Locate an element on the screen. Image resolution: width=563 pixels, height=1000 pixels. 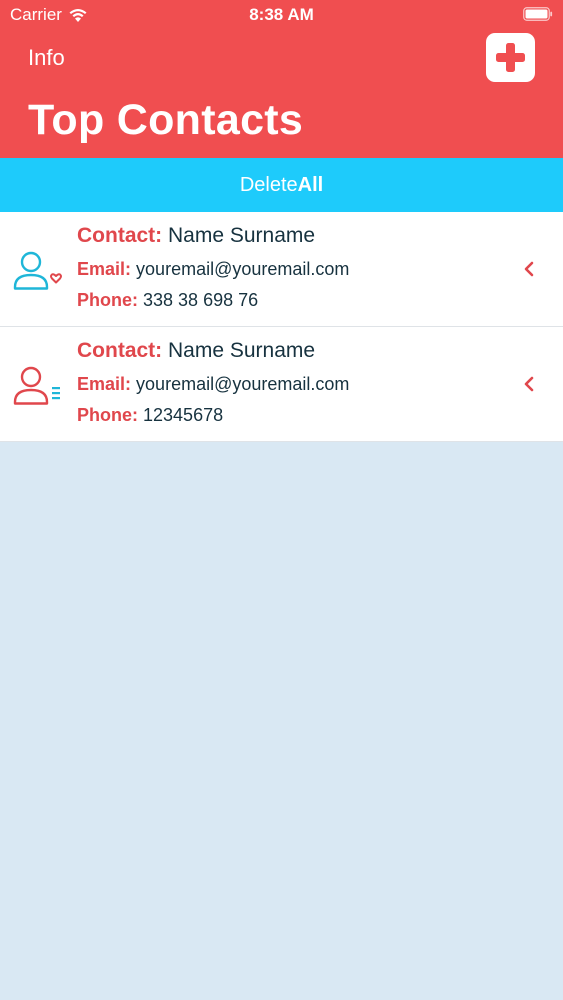
delete-all-button: Delete All is located at coordinates (281, 185).